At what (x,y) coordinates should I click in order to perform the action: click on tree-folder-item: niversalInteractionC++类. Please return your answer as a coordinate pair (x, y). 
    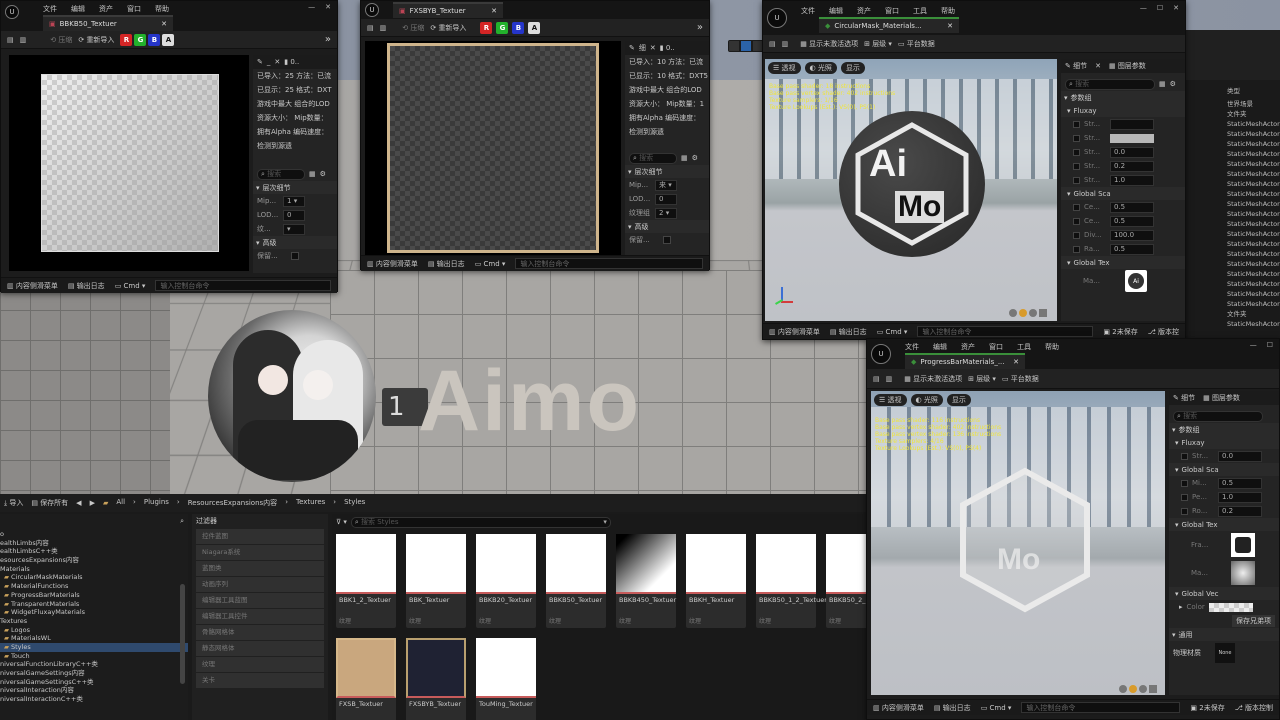
    Looking at the image, I should click on (94, 699).